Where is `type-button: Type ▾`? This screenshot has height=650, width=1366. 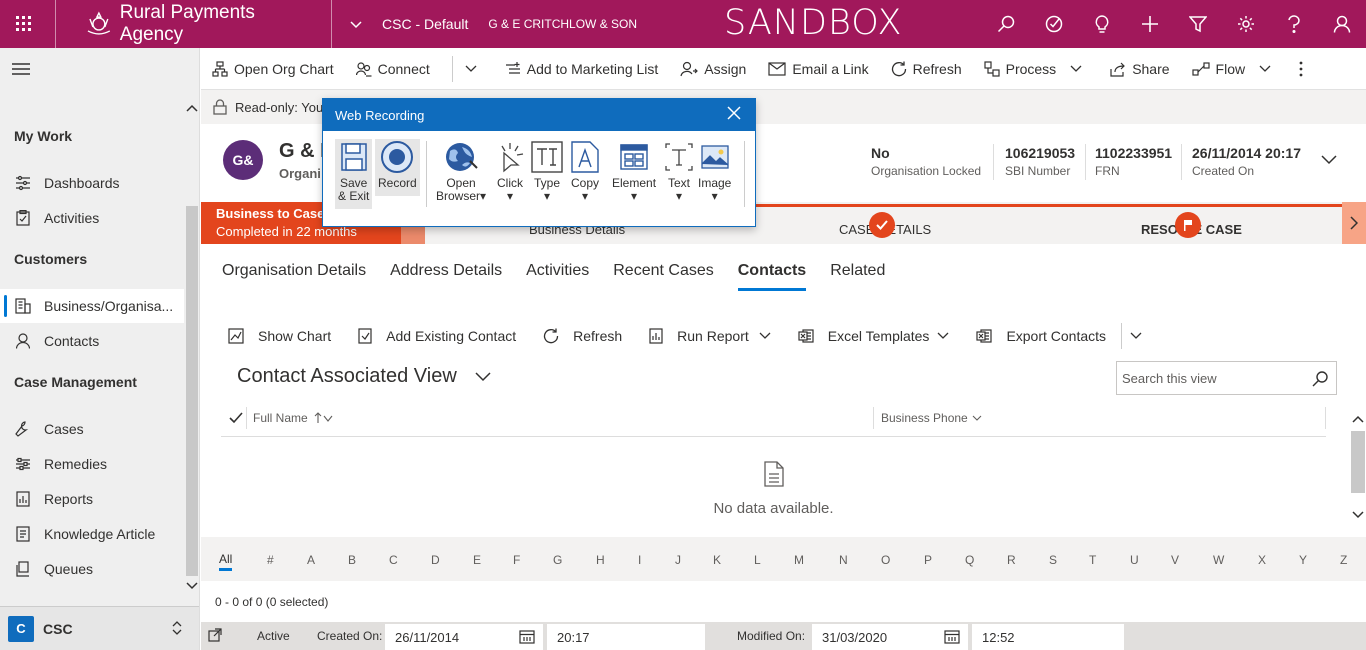
type-button: Type ▾ is located at coordinates (547, 171).